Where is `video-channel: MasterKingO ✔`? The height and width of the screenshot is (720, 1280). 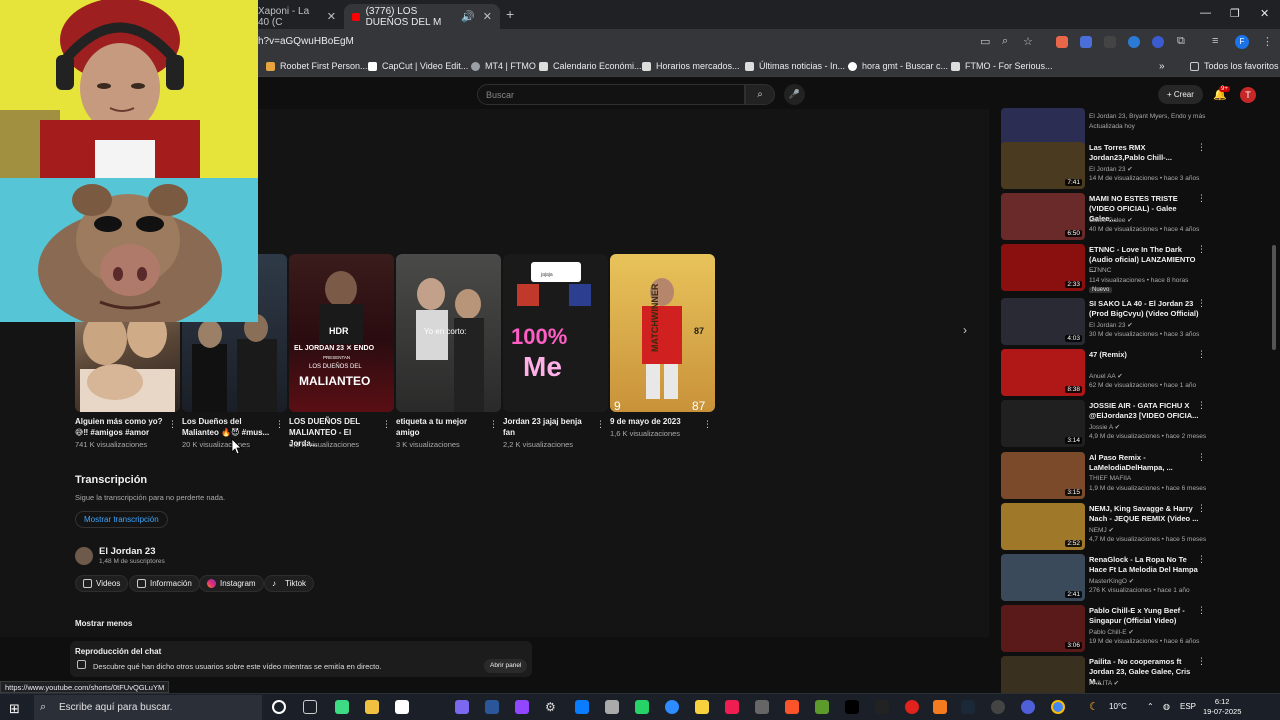
video-channel: MasterKingO ✔ is located at coordinates (1111, 581).